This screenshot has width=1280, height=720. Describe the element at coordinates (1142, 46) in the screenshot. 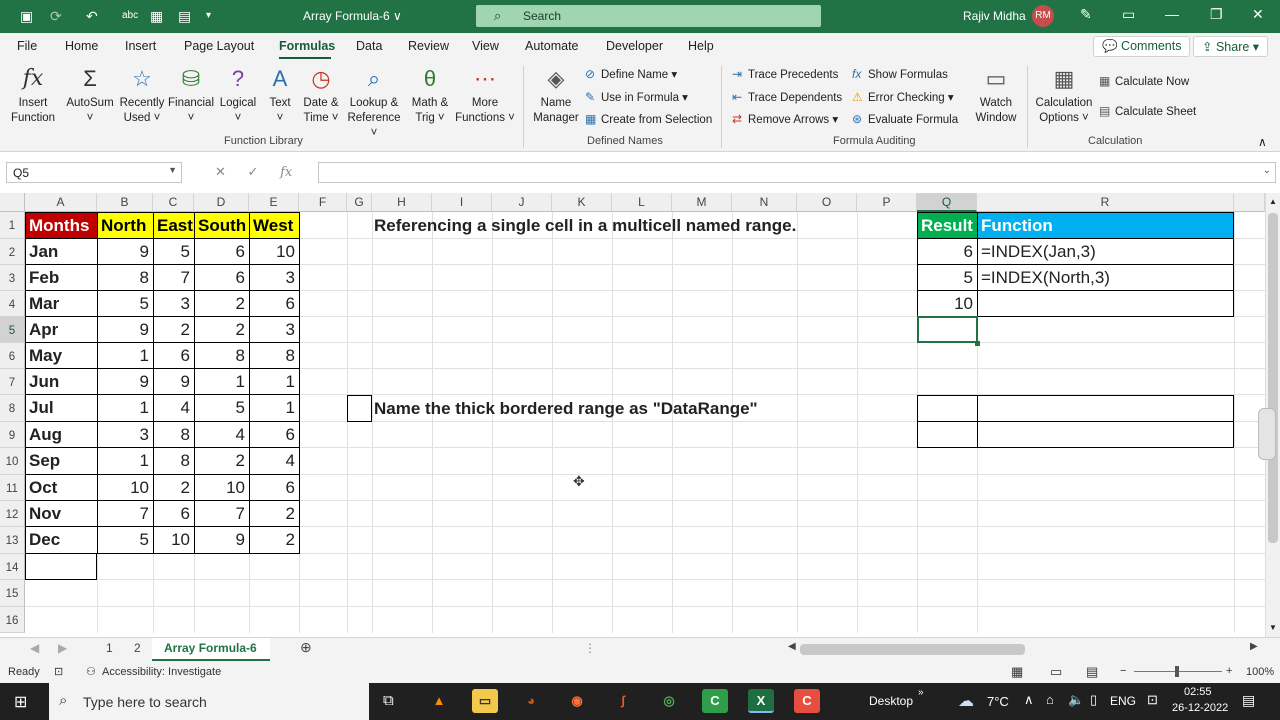

I see `comments-button: 💬 Comments` at that location.